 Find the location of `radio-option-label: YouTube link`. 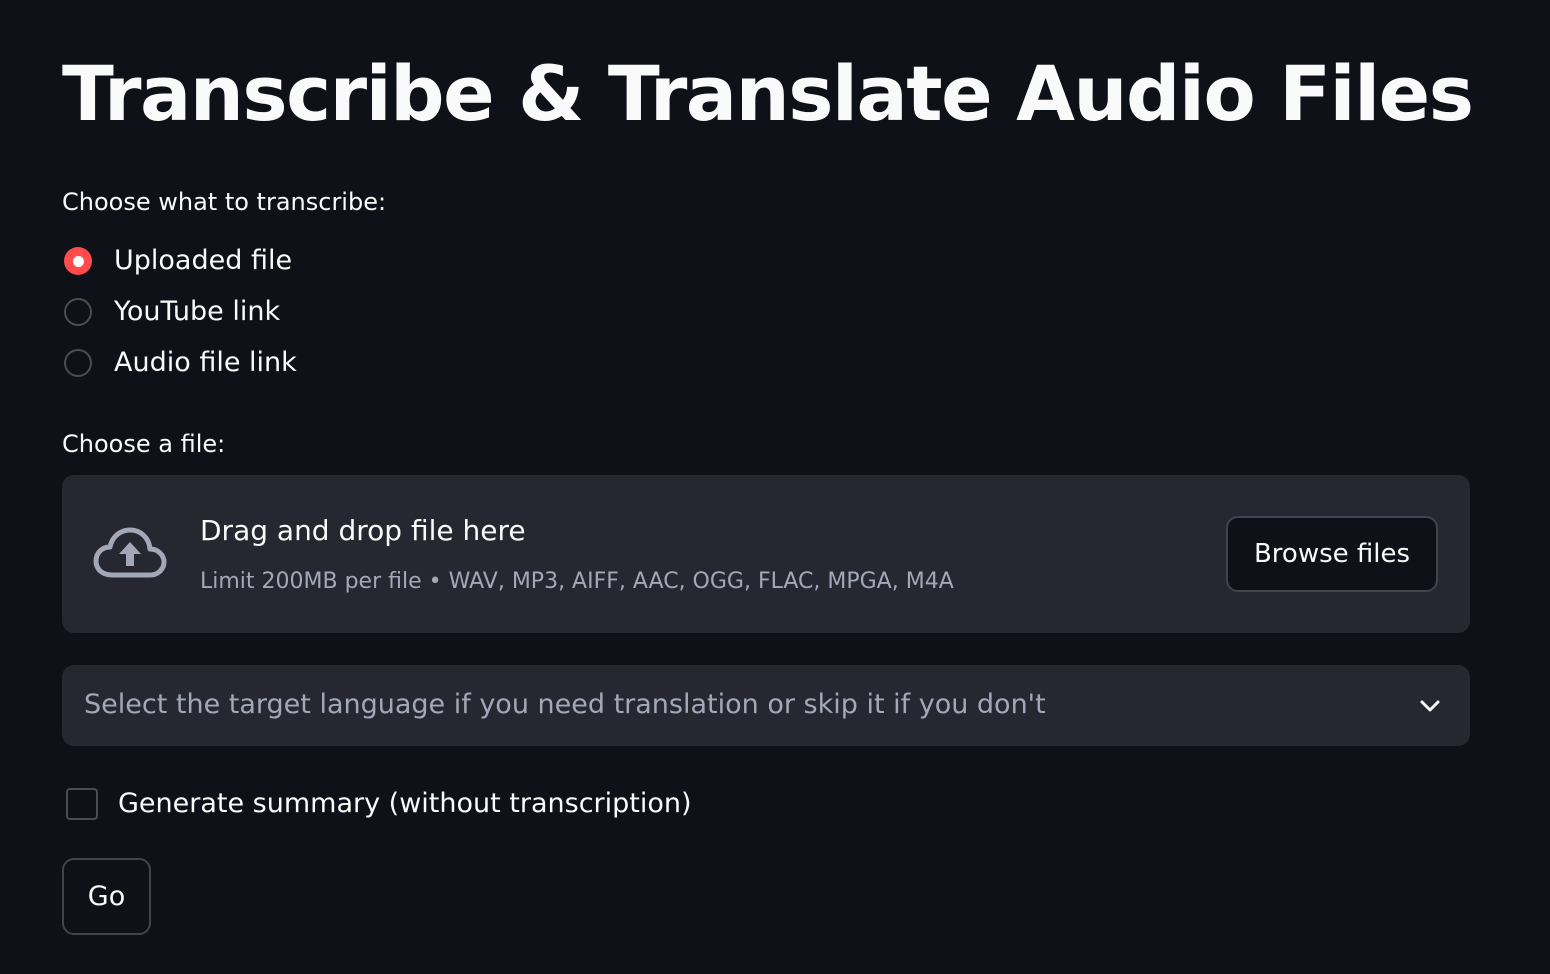

radio-option-label: YouTube link is located at coordinates (197, 311).